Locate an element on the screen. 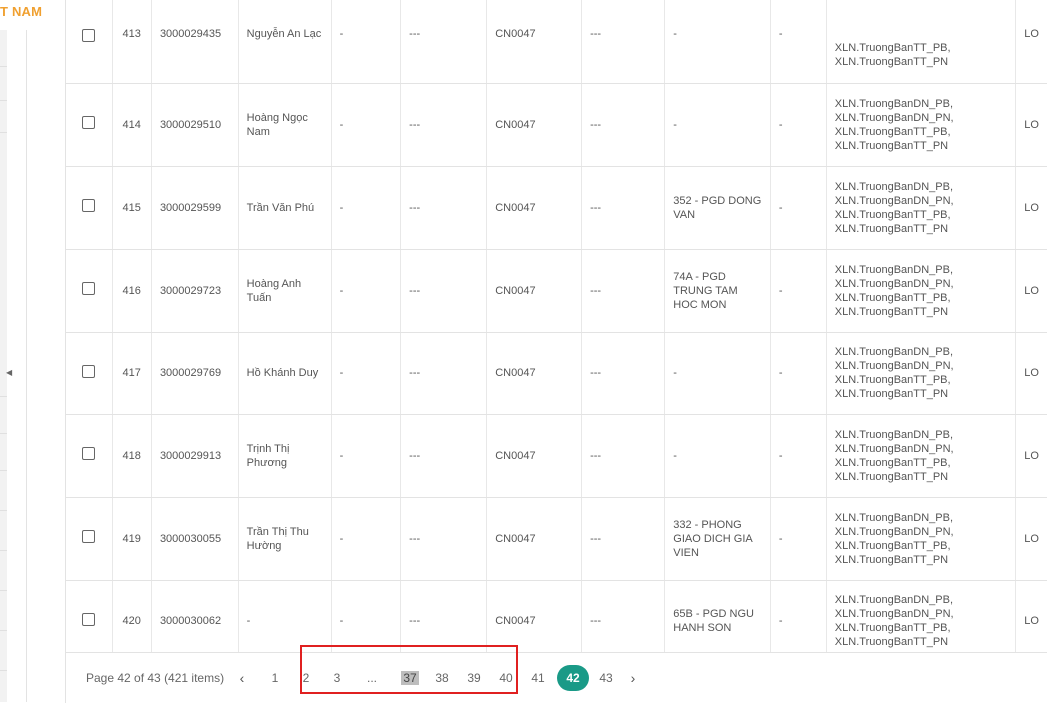 Image resolution: width=1047 pixels, height=703 pixels. page-label: 43 is located at coordinates (606, 678).